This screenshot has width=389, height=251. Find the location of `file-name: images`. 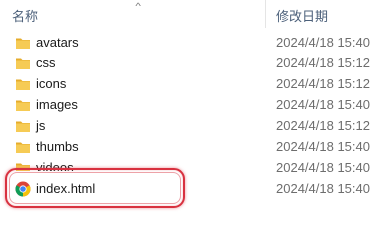

file-name: images is located at coordinates (57, 104).